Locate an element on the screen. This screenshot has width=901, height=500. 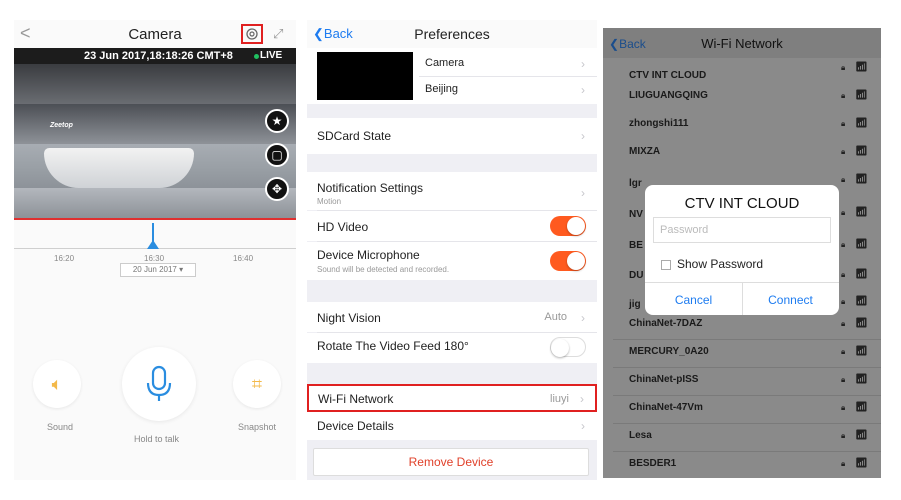
crop-icon: ⌗ is located at coordinates (257, 384).